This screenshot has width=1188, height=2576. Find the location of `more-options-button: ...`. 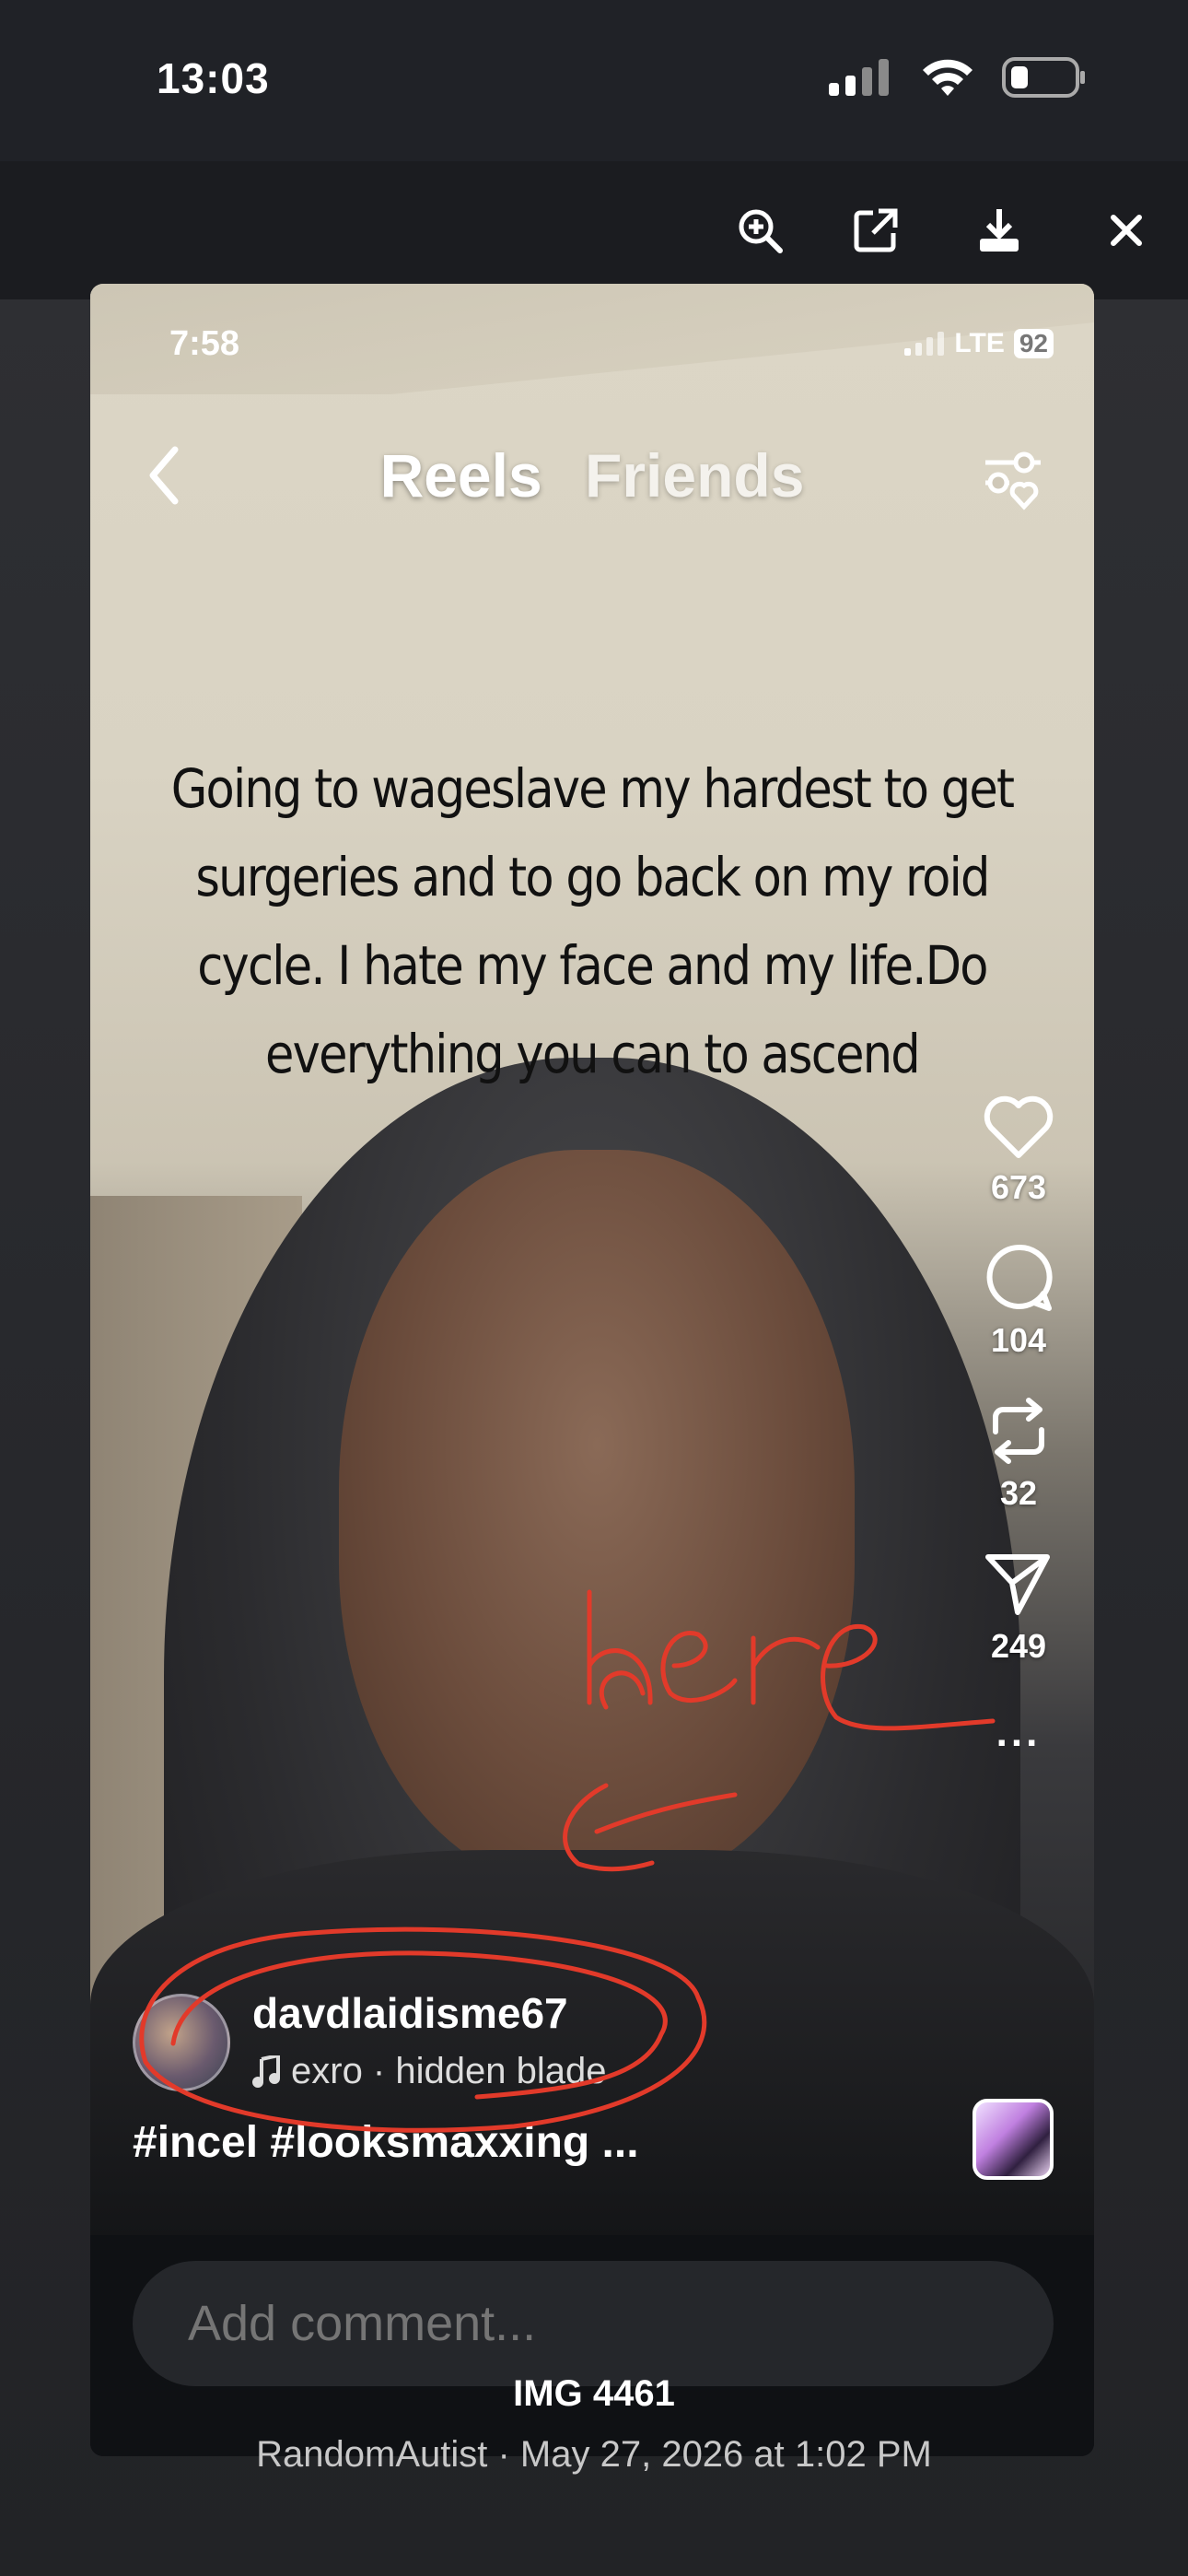

more-options-button: ... is located at coordinates (1019, 1733).